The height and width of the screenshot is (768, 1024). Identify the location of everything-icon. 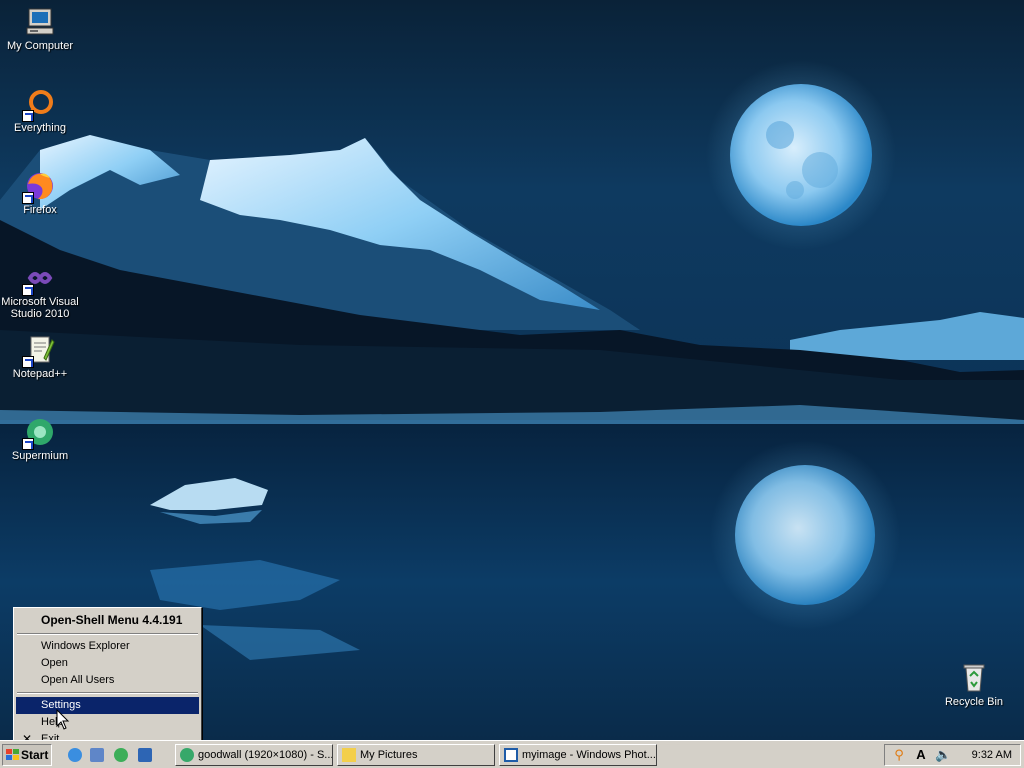
(39, 105).